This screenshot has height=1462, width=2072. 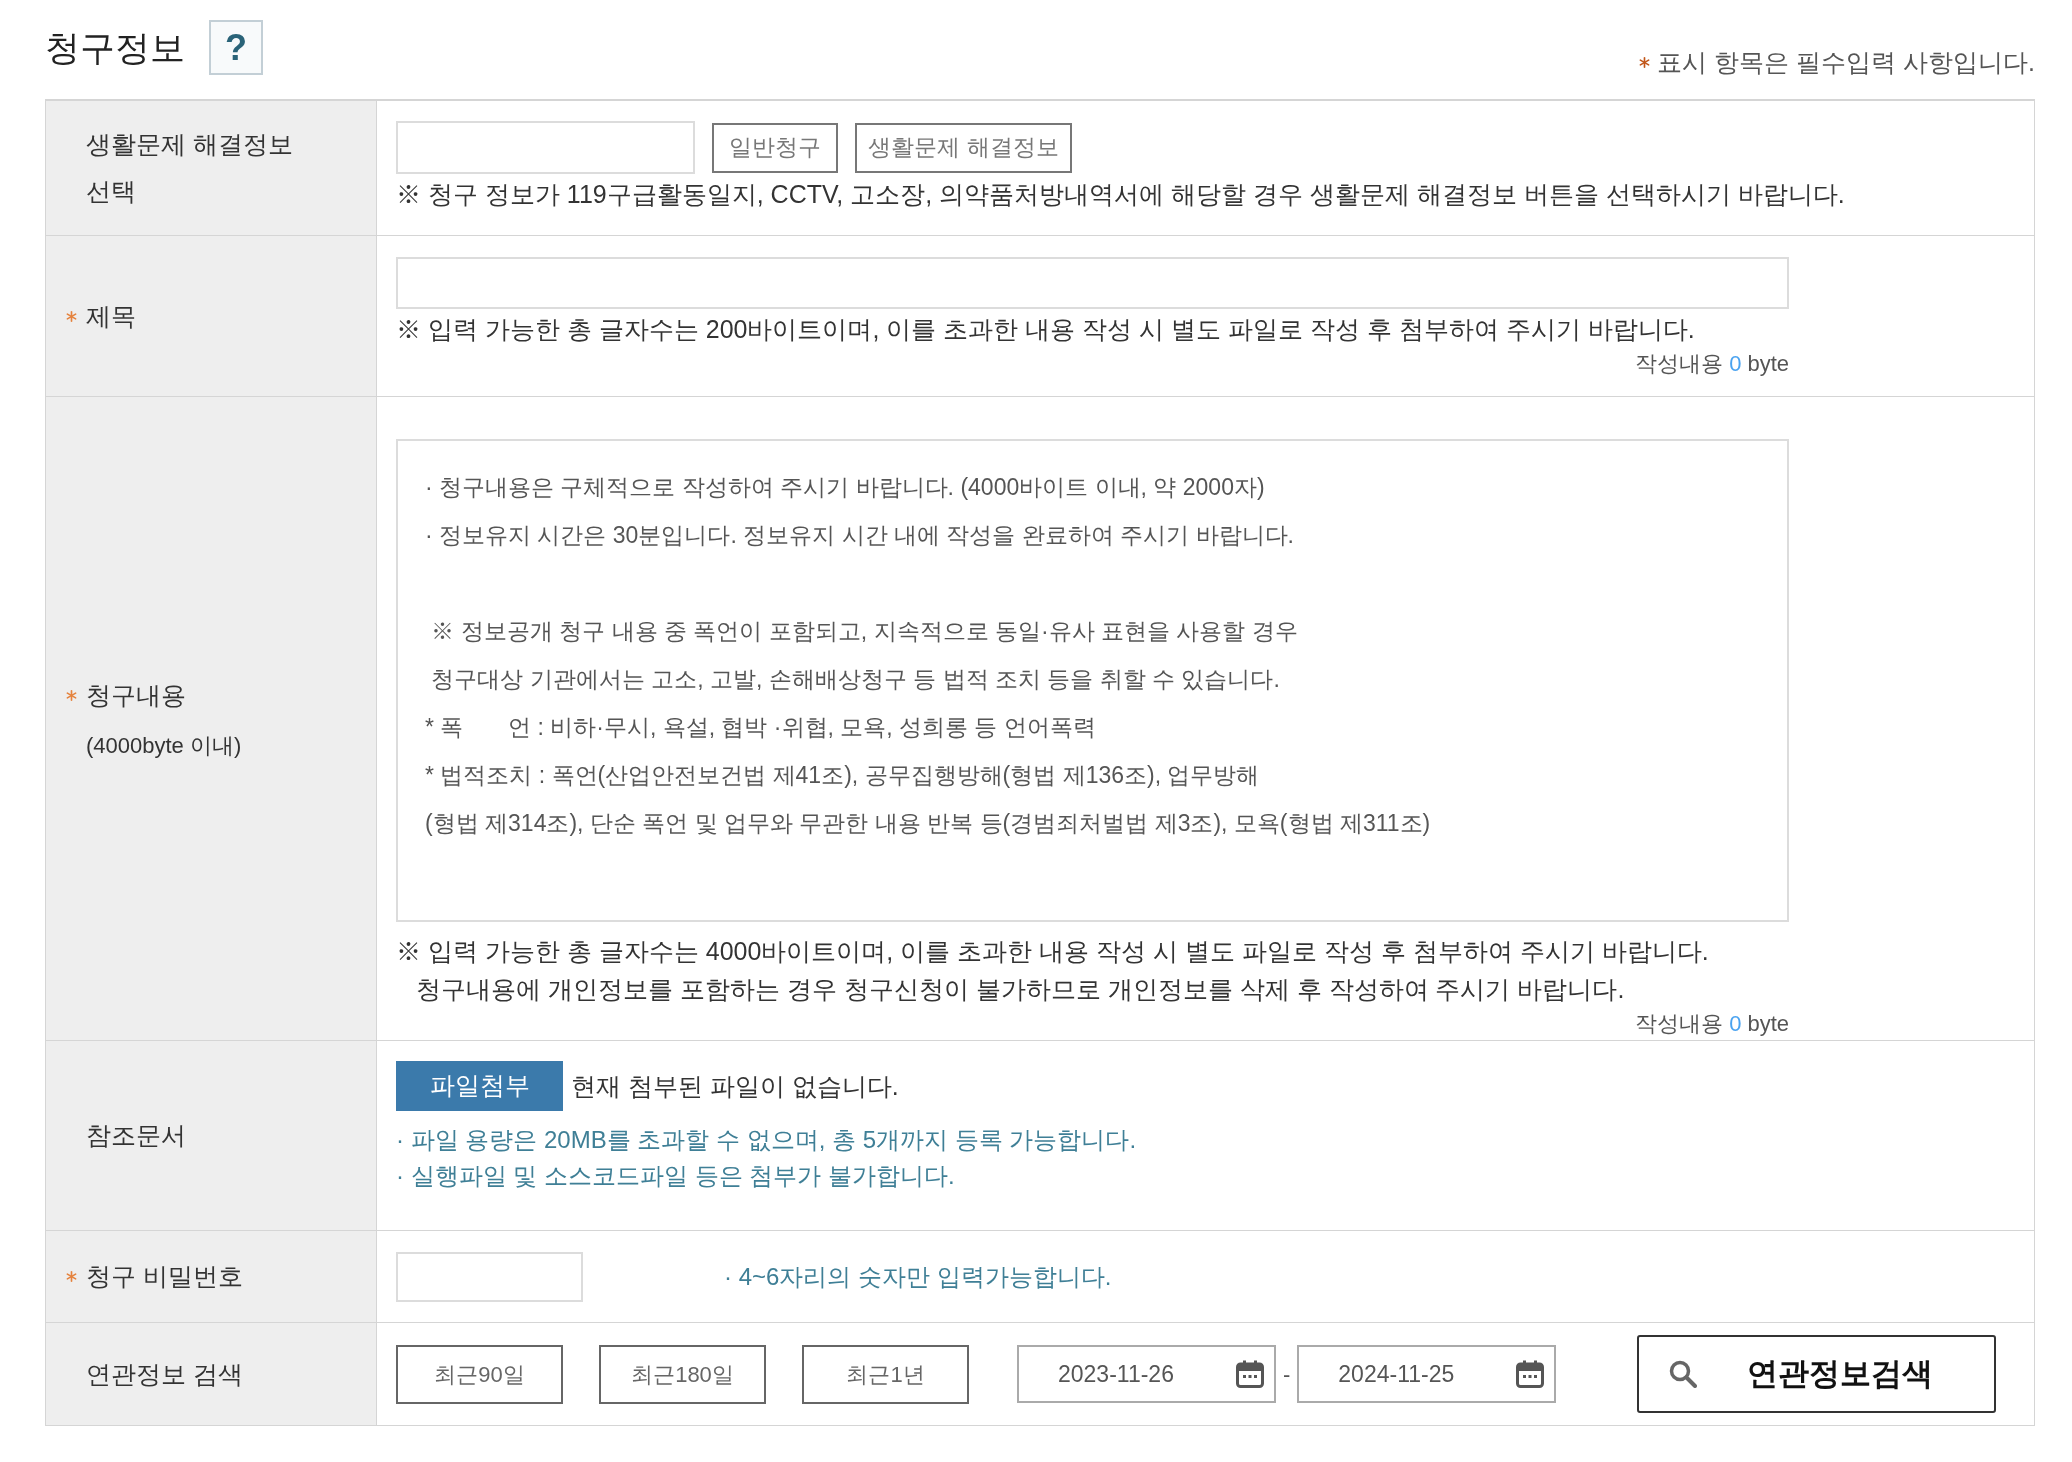 I want to click on type-button: 일반청구, so click(x=775, y=147).